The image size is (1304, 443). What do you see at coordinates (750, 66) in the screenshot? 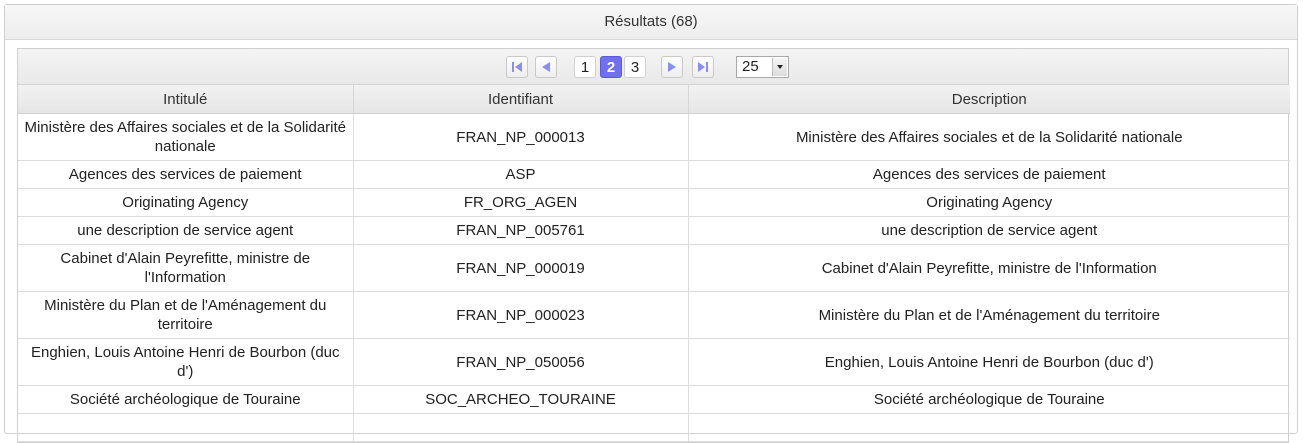
I see `rows-per-page-value: 25` at bounding box center [750, 66].